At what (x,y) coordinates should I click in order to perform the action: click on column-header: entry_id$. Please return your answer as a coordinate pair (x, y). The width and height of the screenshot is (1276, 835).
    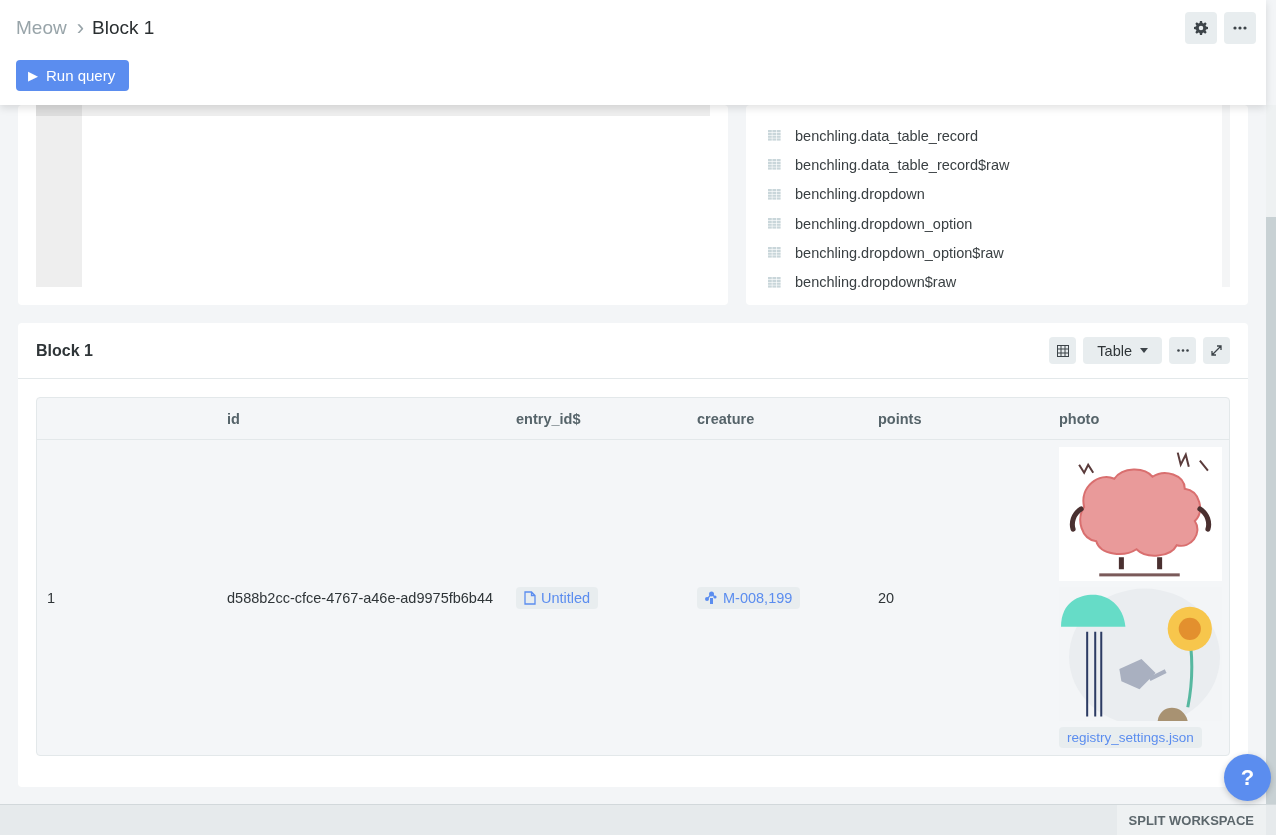
    Looking at the image, I should click on (548, 418).